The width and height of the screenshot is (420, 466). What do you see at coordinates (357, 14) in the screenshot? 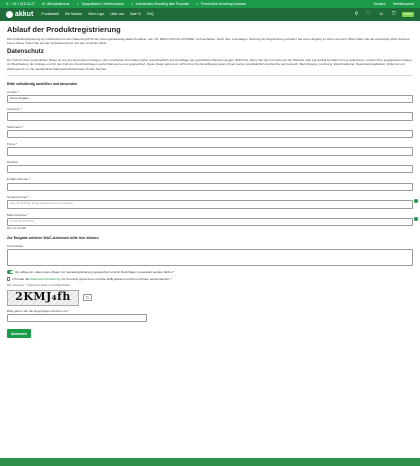
I see `search-icon: ⚲` at bounding box center [357, 14].